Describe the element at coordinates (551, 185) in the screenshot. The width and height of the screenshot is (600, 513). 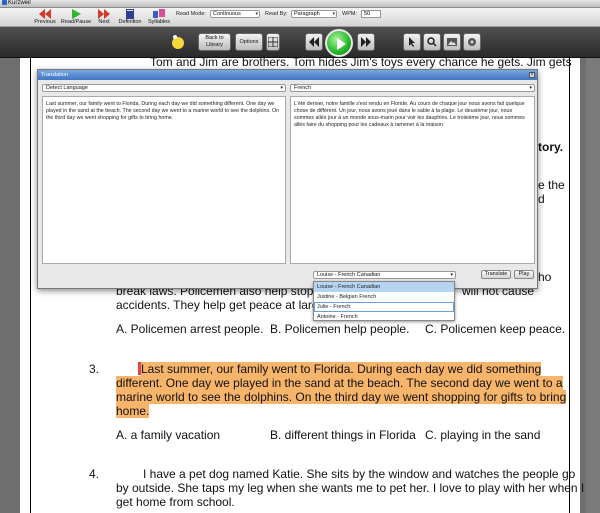
I see `doc-fragment-the: e the` at that location.